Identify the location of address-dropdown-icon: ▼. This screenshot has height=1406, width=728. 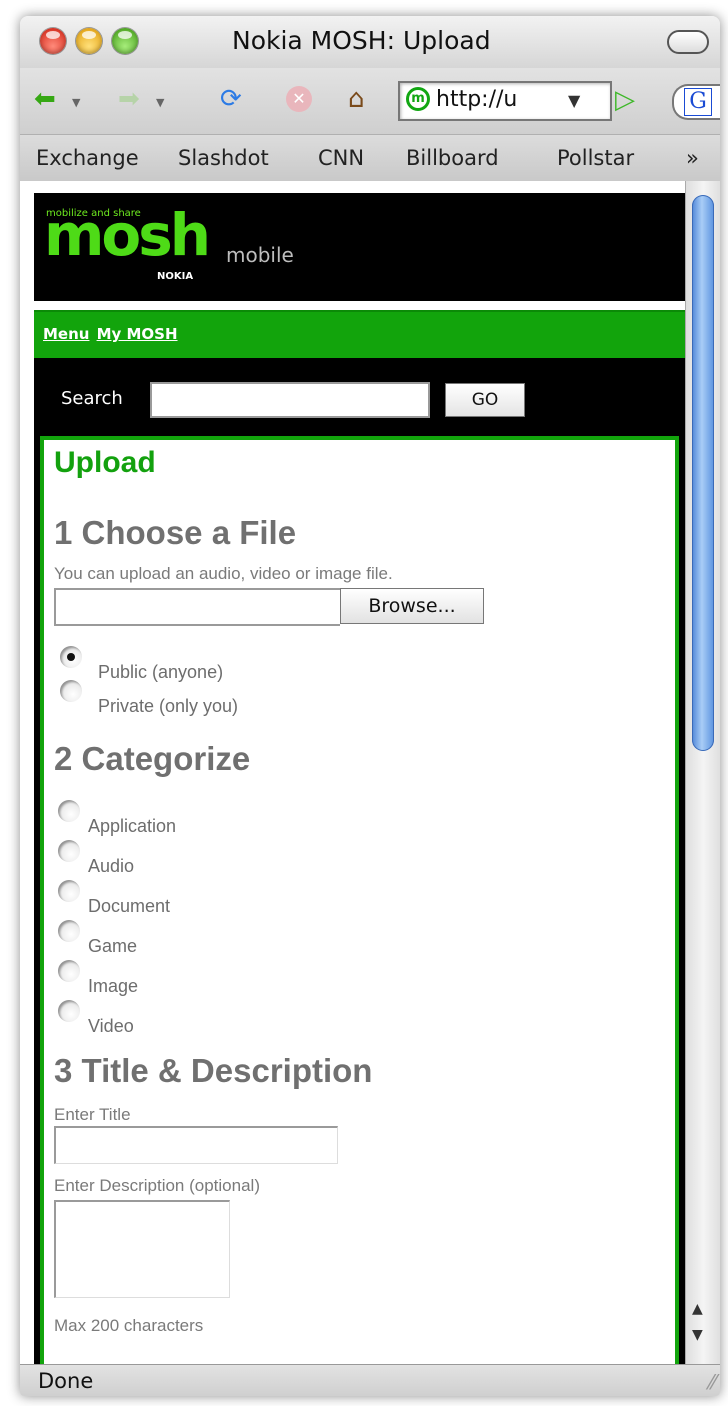
(574, 100).